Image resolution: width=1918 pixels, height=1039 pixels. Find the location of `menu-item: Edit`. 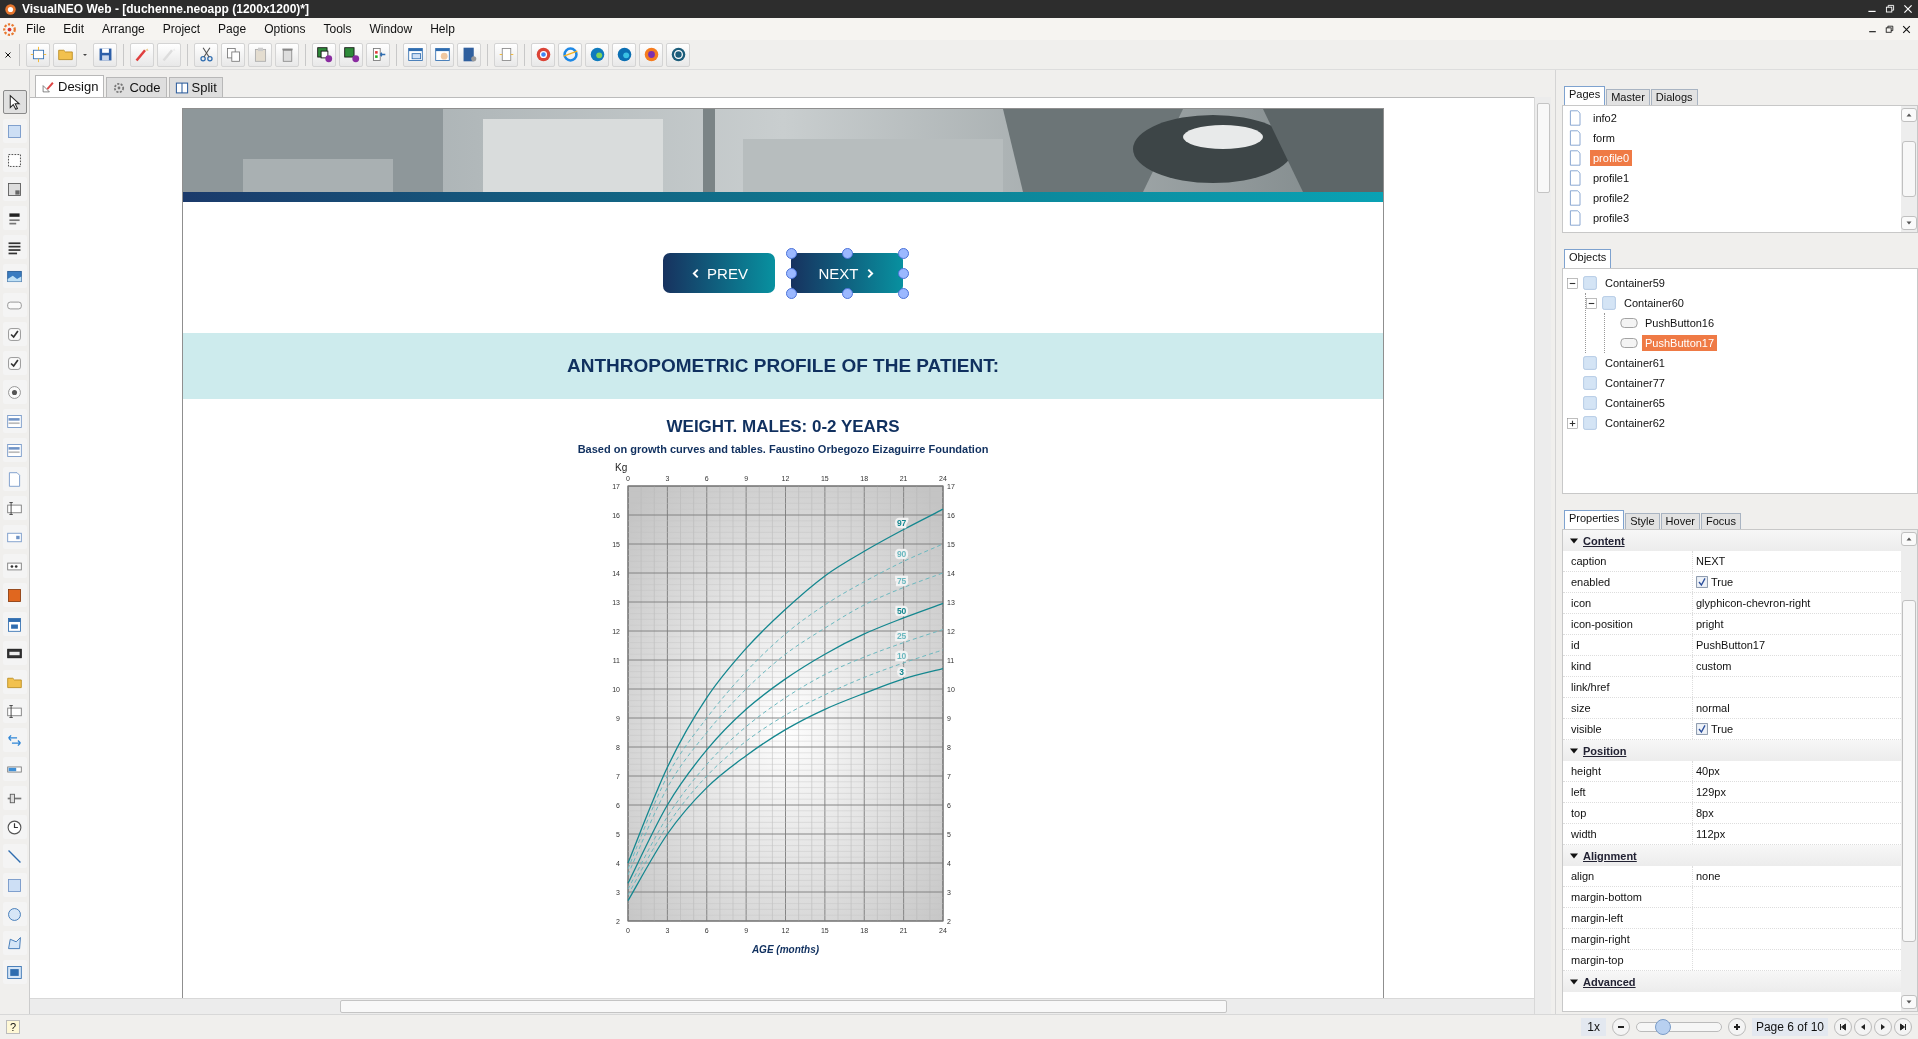

menu-item: Edit is located at coordinates (74, 29).